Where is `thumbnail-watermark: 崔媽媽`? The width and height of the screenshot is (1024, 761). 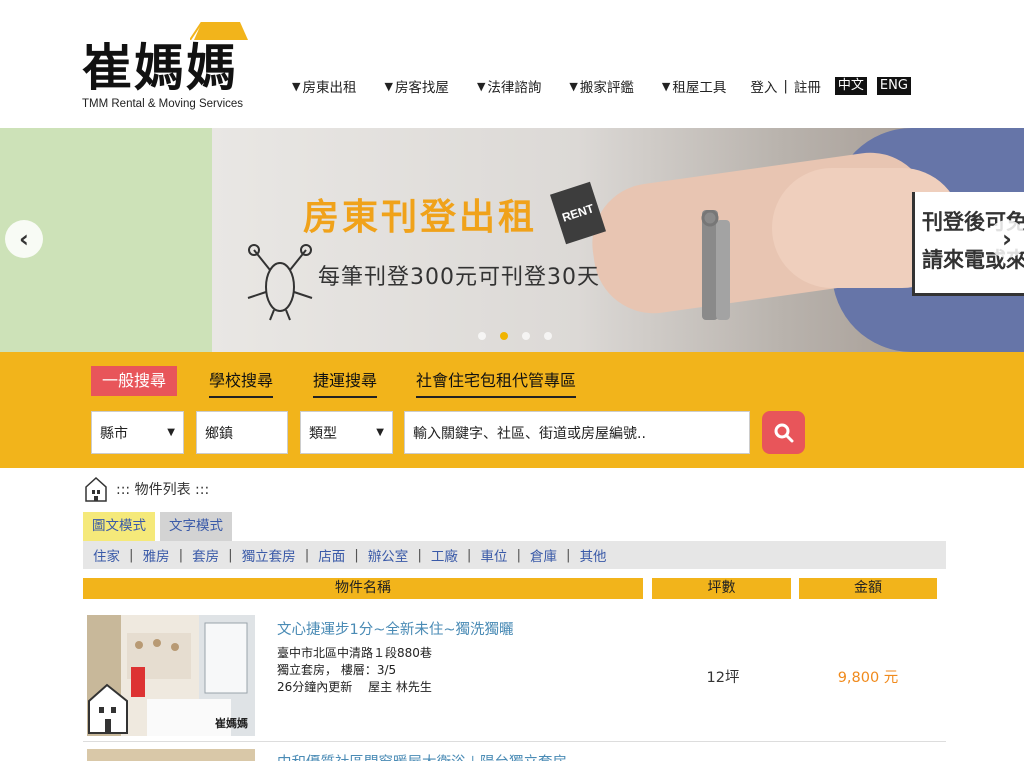 thumbnail-watermark: 崔媽媽 is located at coordinates (231, 723).